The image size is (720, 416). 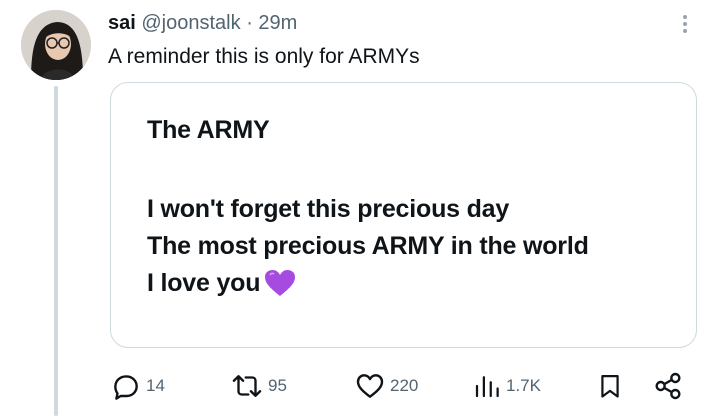 I want to click on bookmark-button, so click(x=610, y=386).